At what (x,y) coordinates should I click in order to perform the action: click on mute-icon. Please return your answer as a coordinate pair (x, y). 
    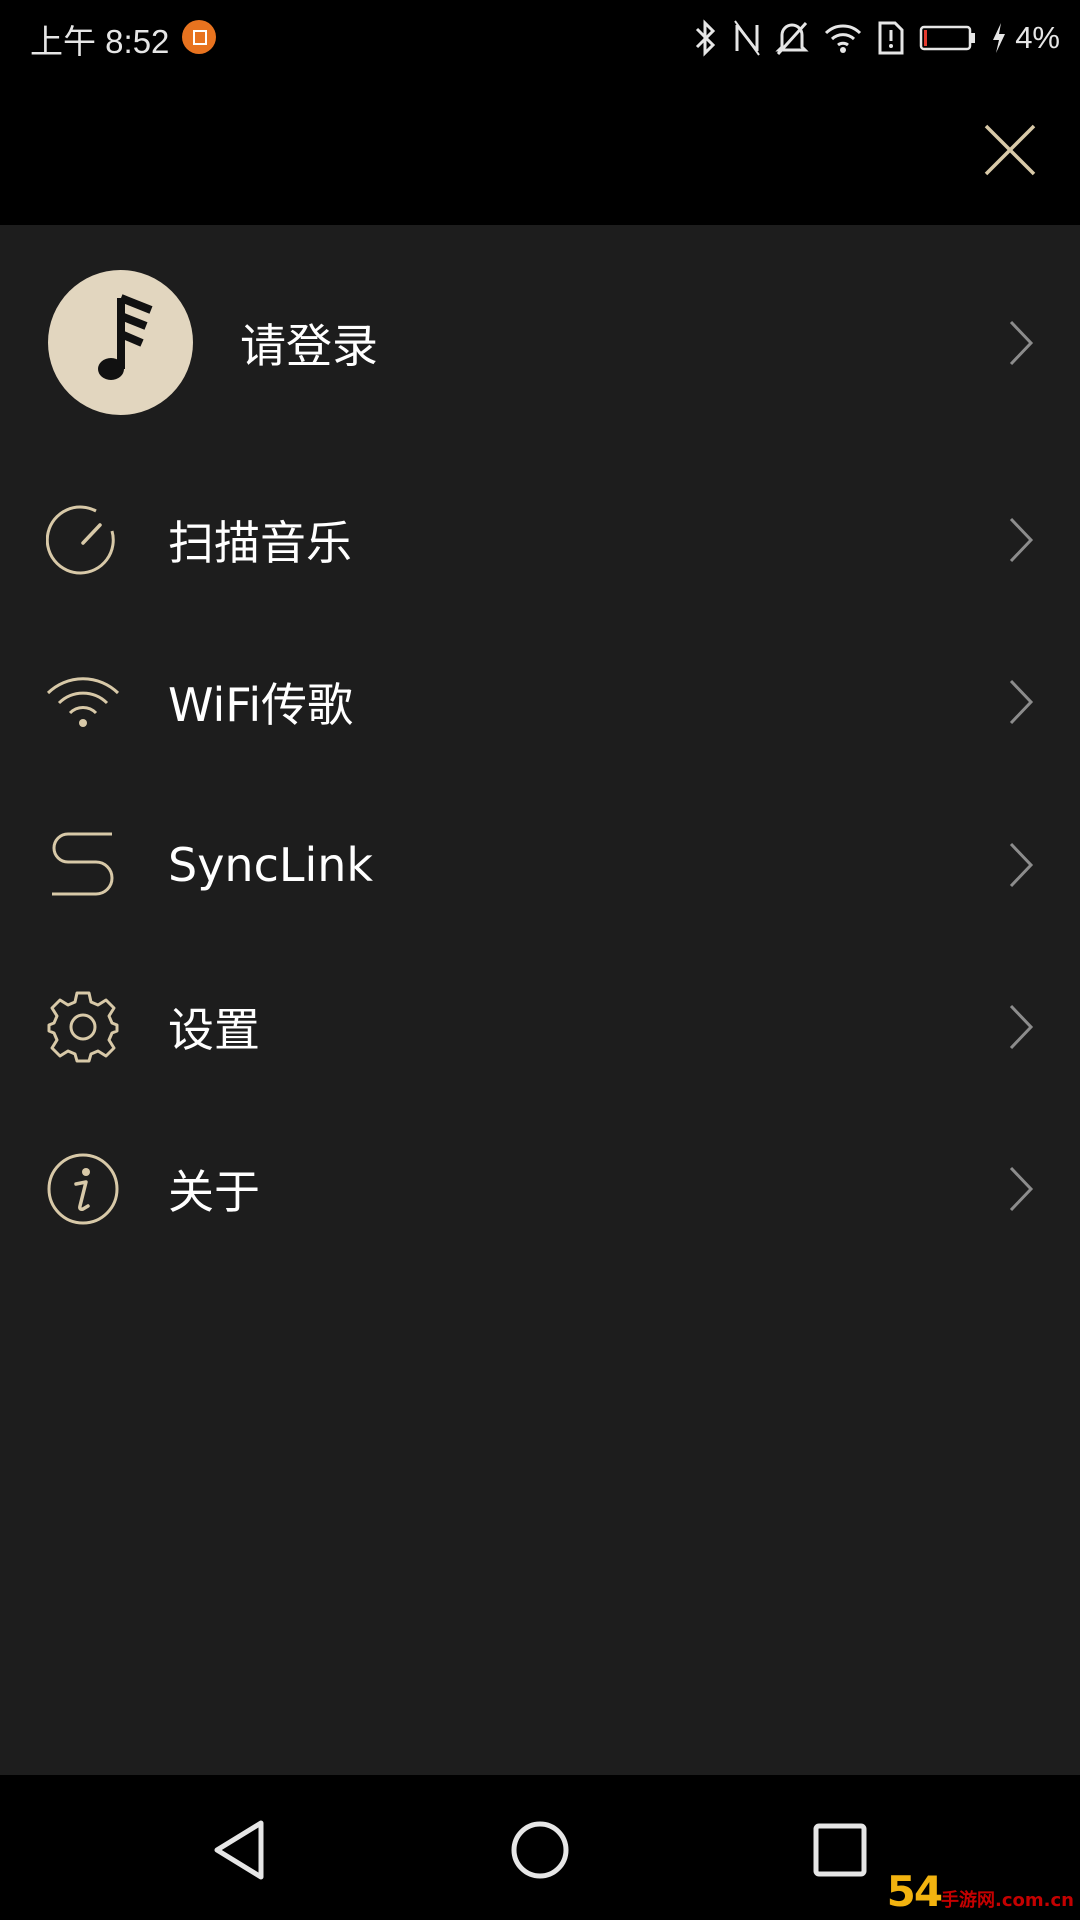
    Looking at the image, I should click on (792, 38).